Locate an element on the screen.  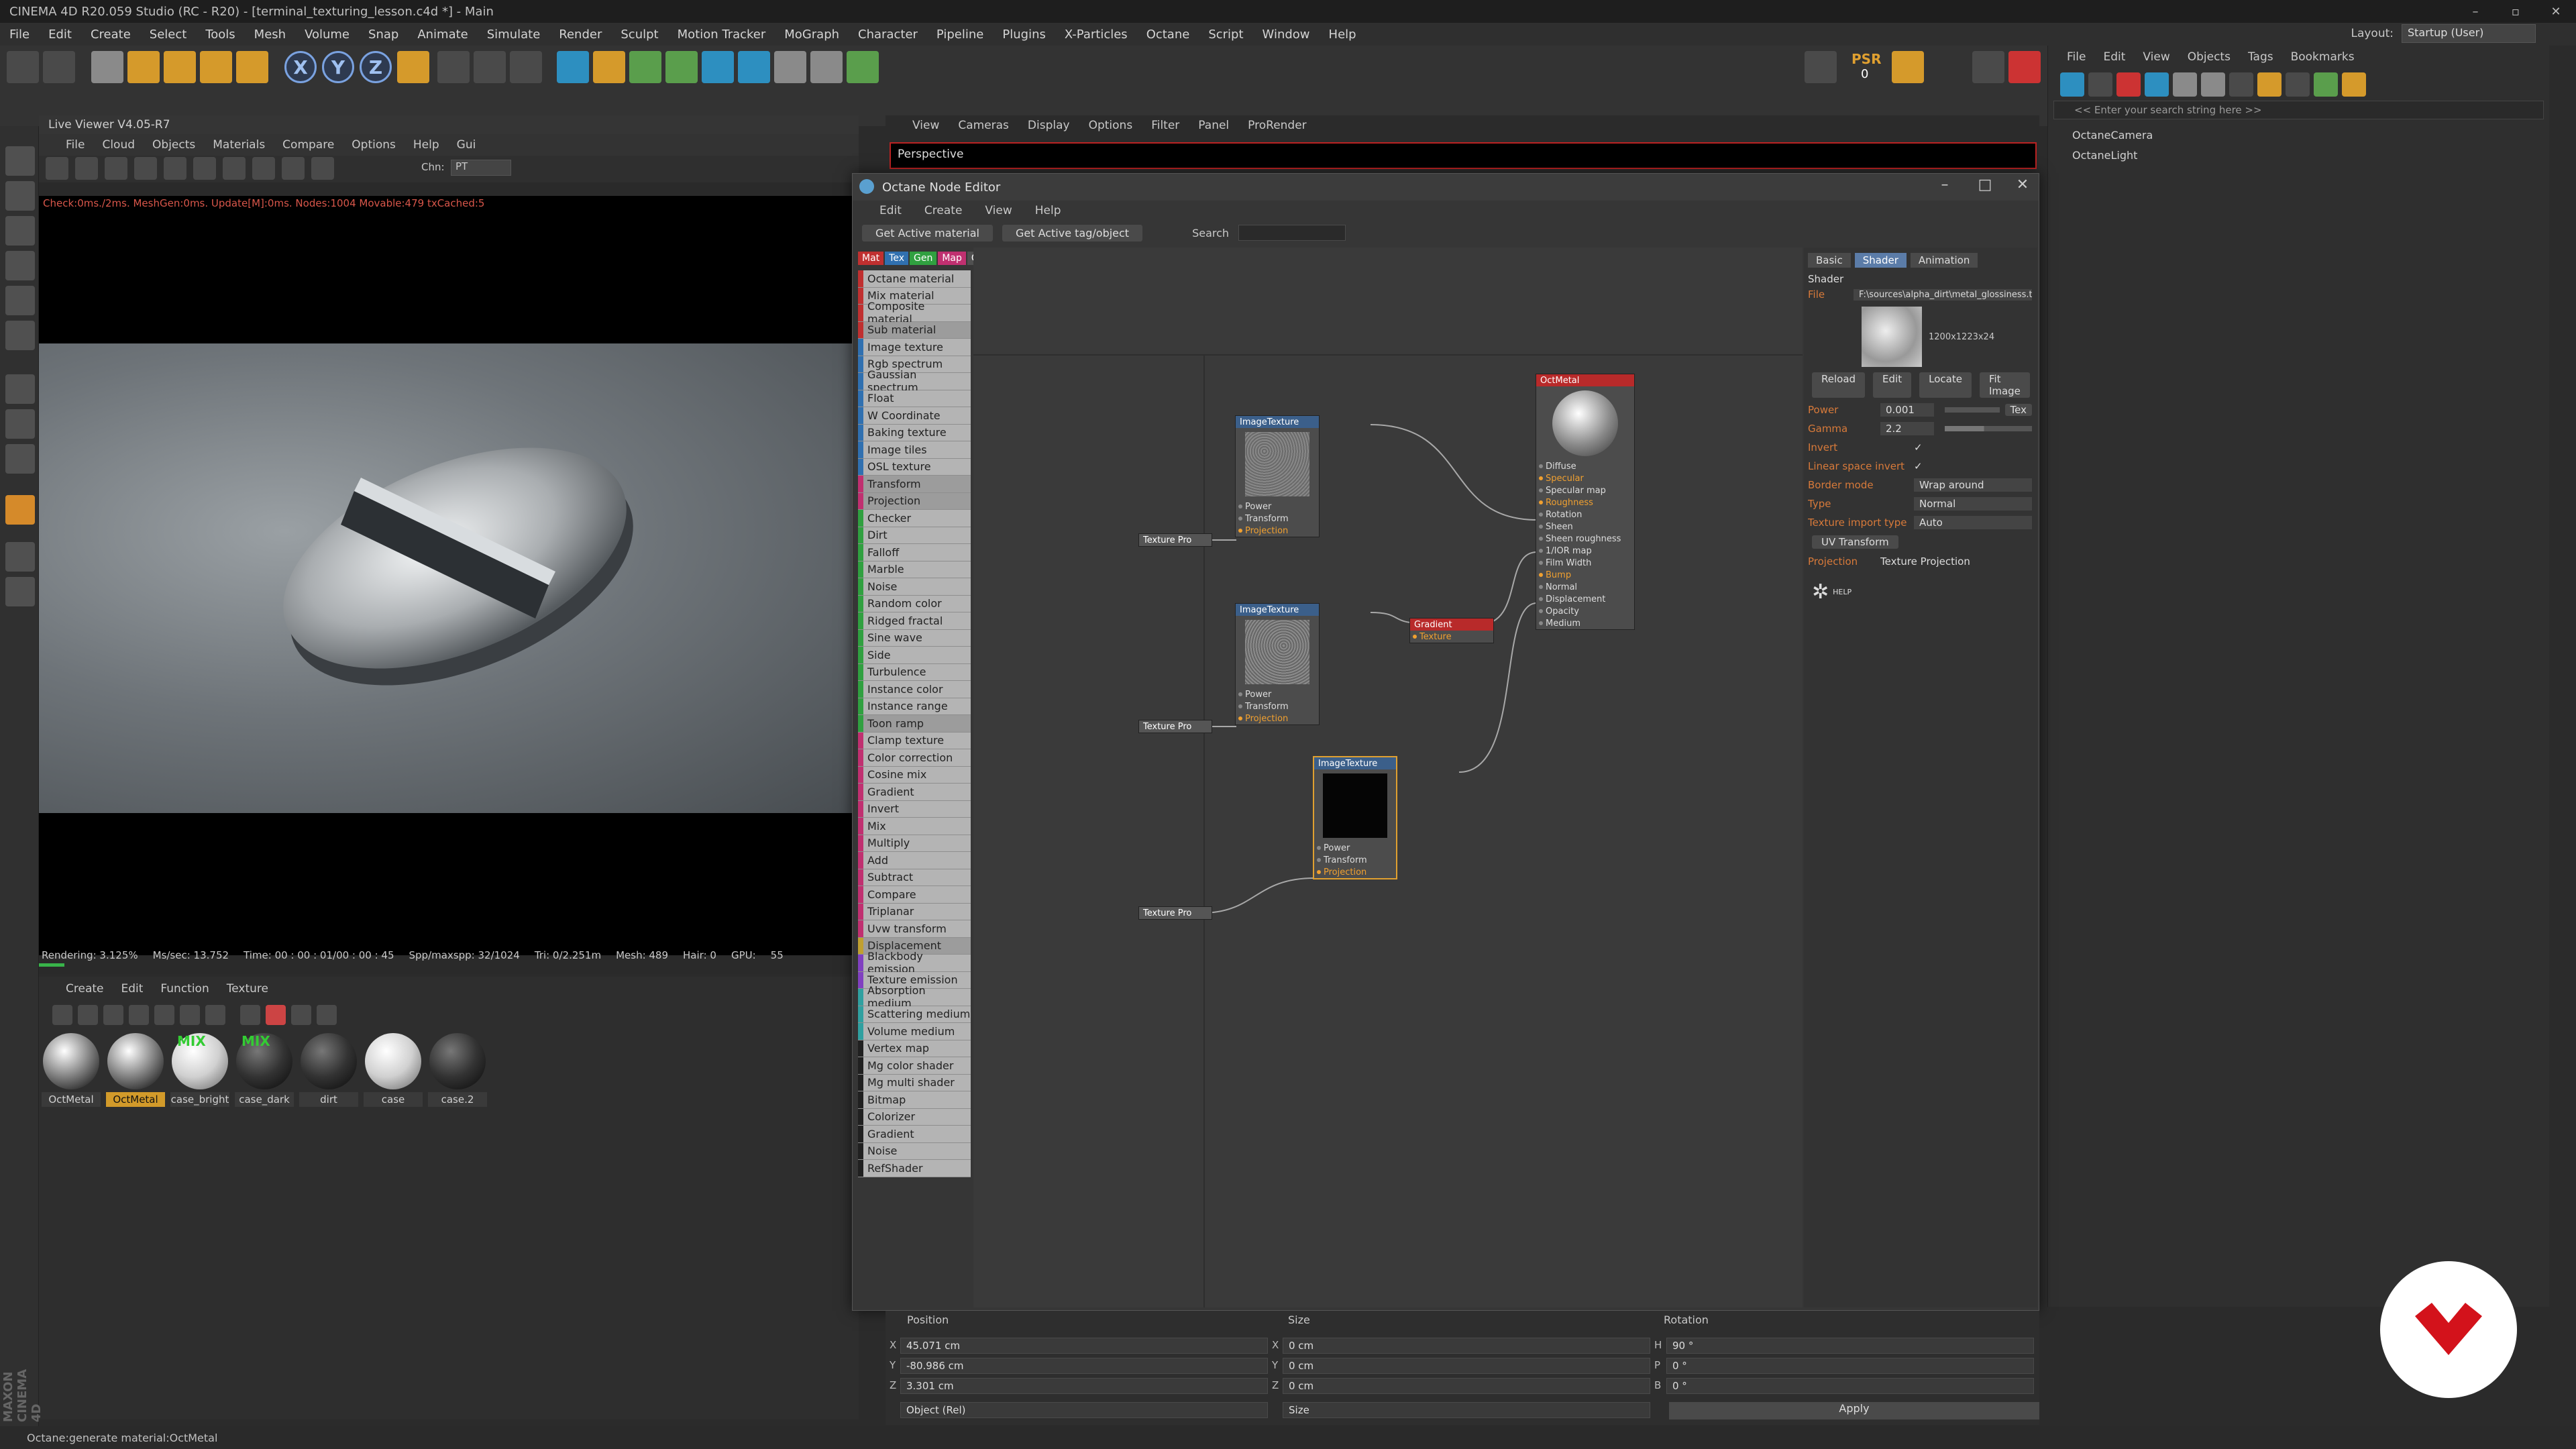
om-gear-icon is located at coordinates (2241, 84).